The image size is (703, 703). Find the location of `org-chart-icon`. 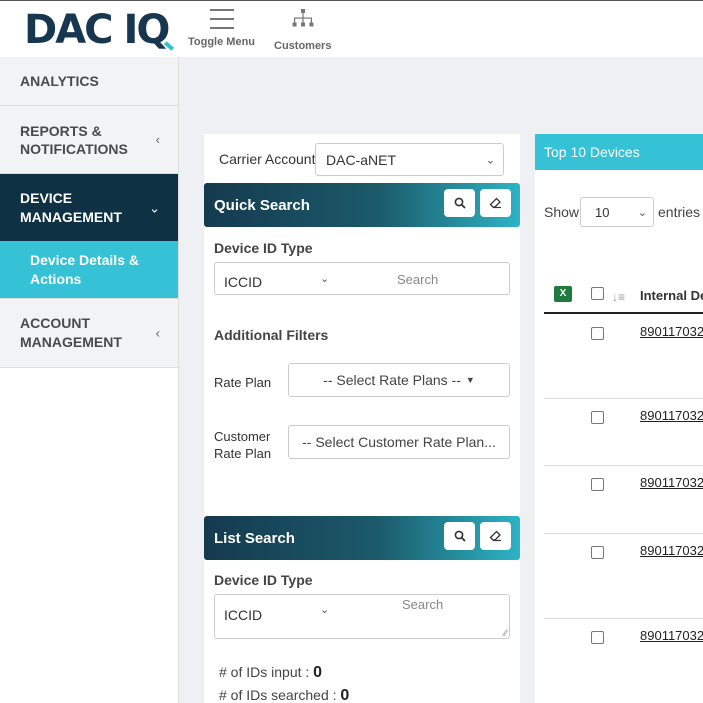

org-chart-icon is located at coordinates (303, 18).